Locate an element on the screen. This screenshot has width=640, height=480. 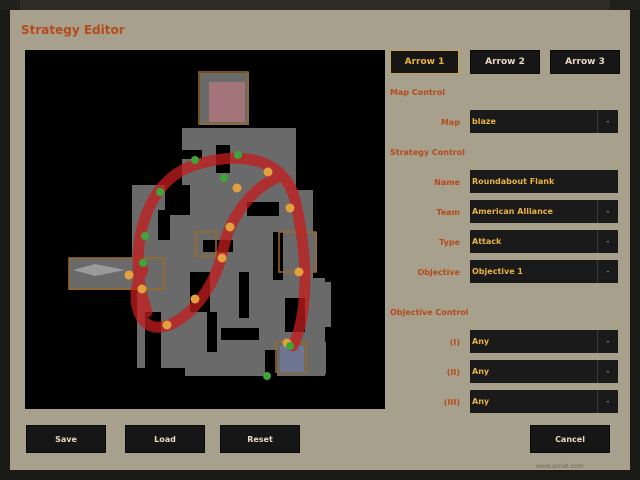
objective-i-value: Any is located at coordinates (481, 341).